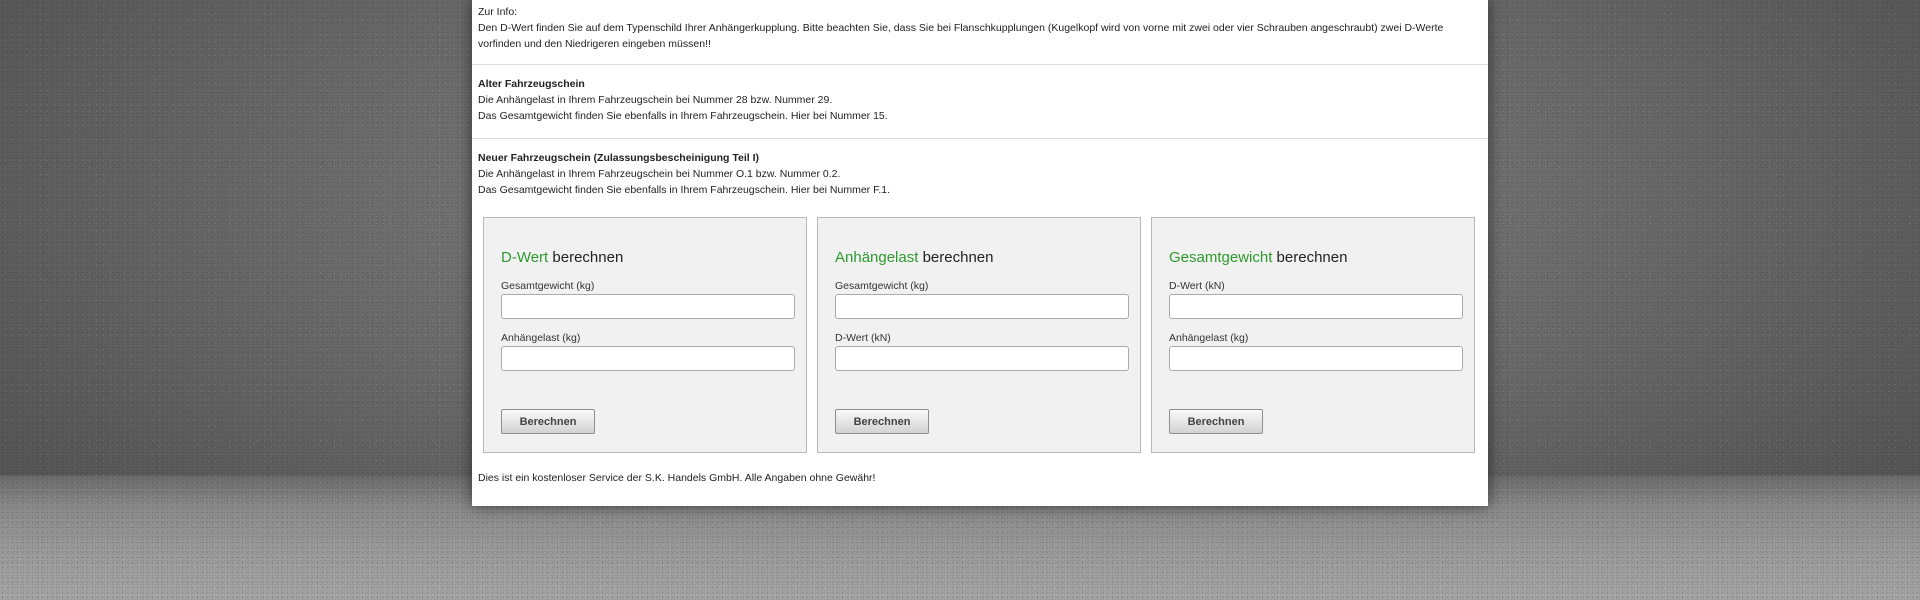 Image resolution: width=1920 pixels, height=600 pixels. I want to click on calculator-title: Anhängelast berechnen, so click(914, 257).